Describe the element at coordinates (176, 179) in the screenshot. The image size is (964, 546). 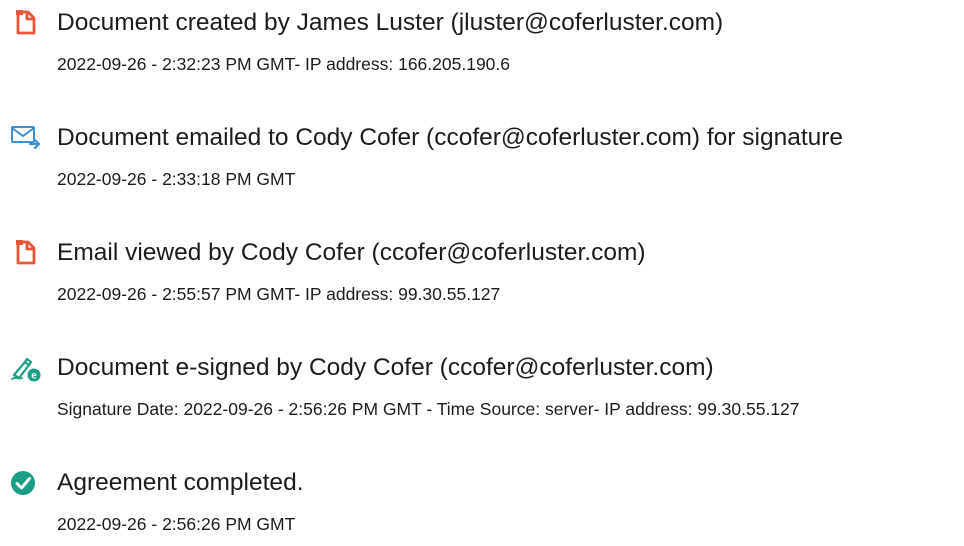
I see `event-detail: 2022-09-26 - 2:33:18 PM GMT` at that location.